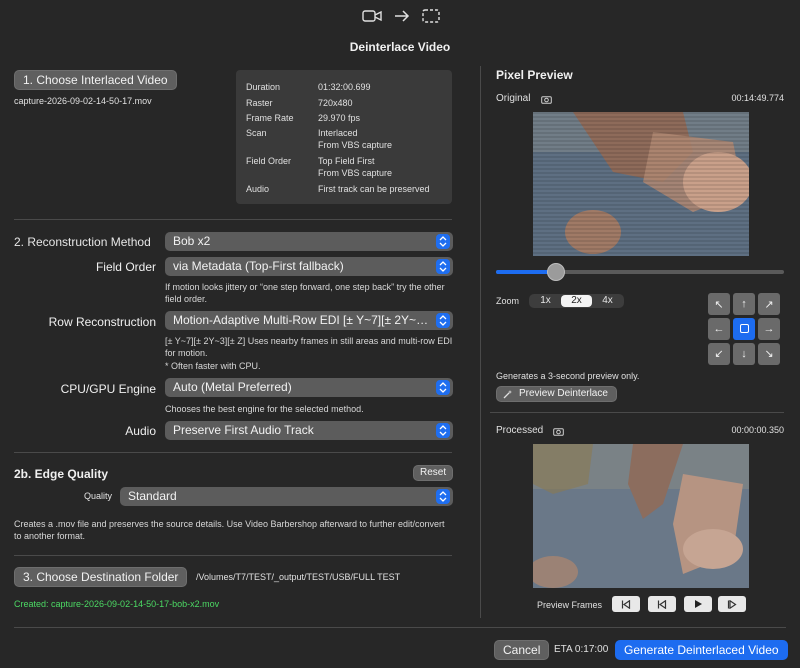  What do you see at coordinates (263, 87) in the screenshot?
I see `info-key-duration: Duration` at bounding box center [263, 87].